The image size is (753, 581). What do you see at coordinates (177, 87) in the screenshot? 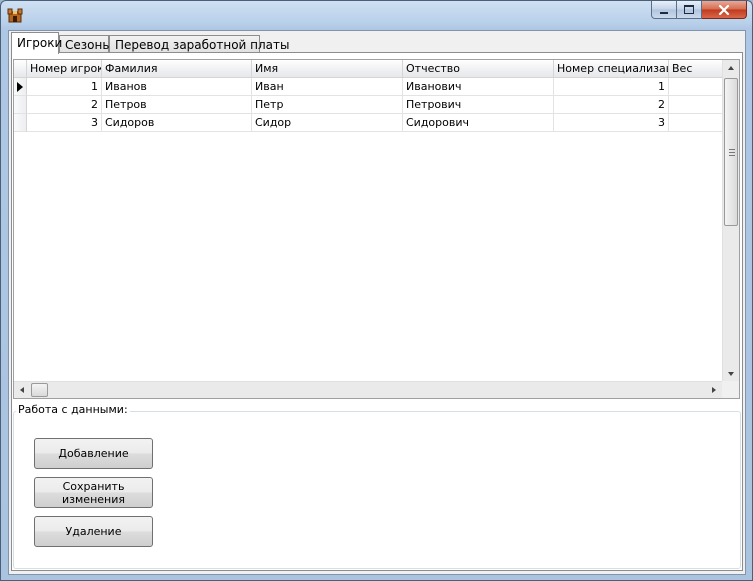
I see `cell-last-name: Иванов` at bounding box center [177, 87].